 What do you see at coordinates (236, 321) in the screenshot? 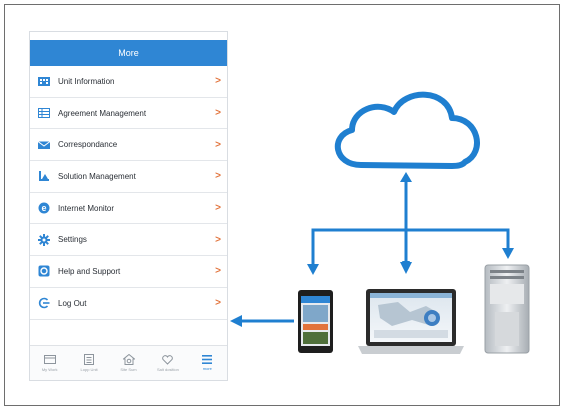
I see `arrow-left-phone` at bounding box center [236, 321].